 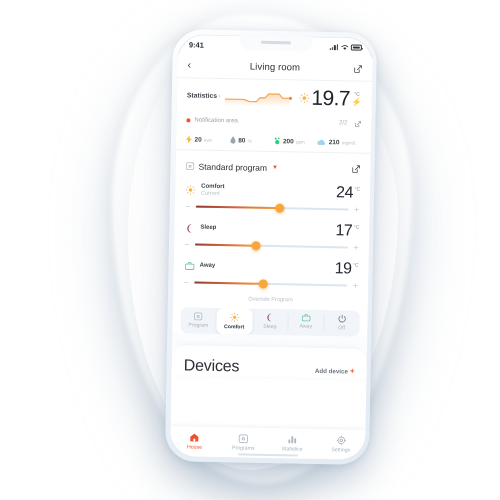 I want to click on tab-programs: Programs, so click(x=243, y=442).